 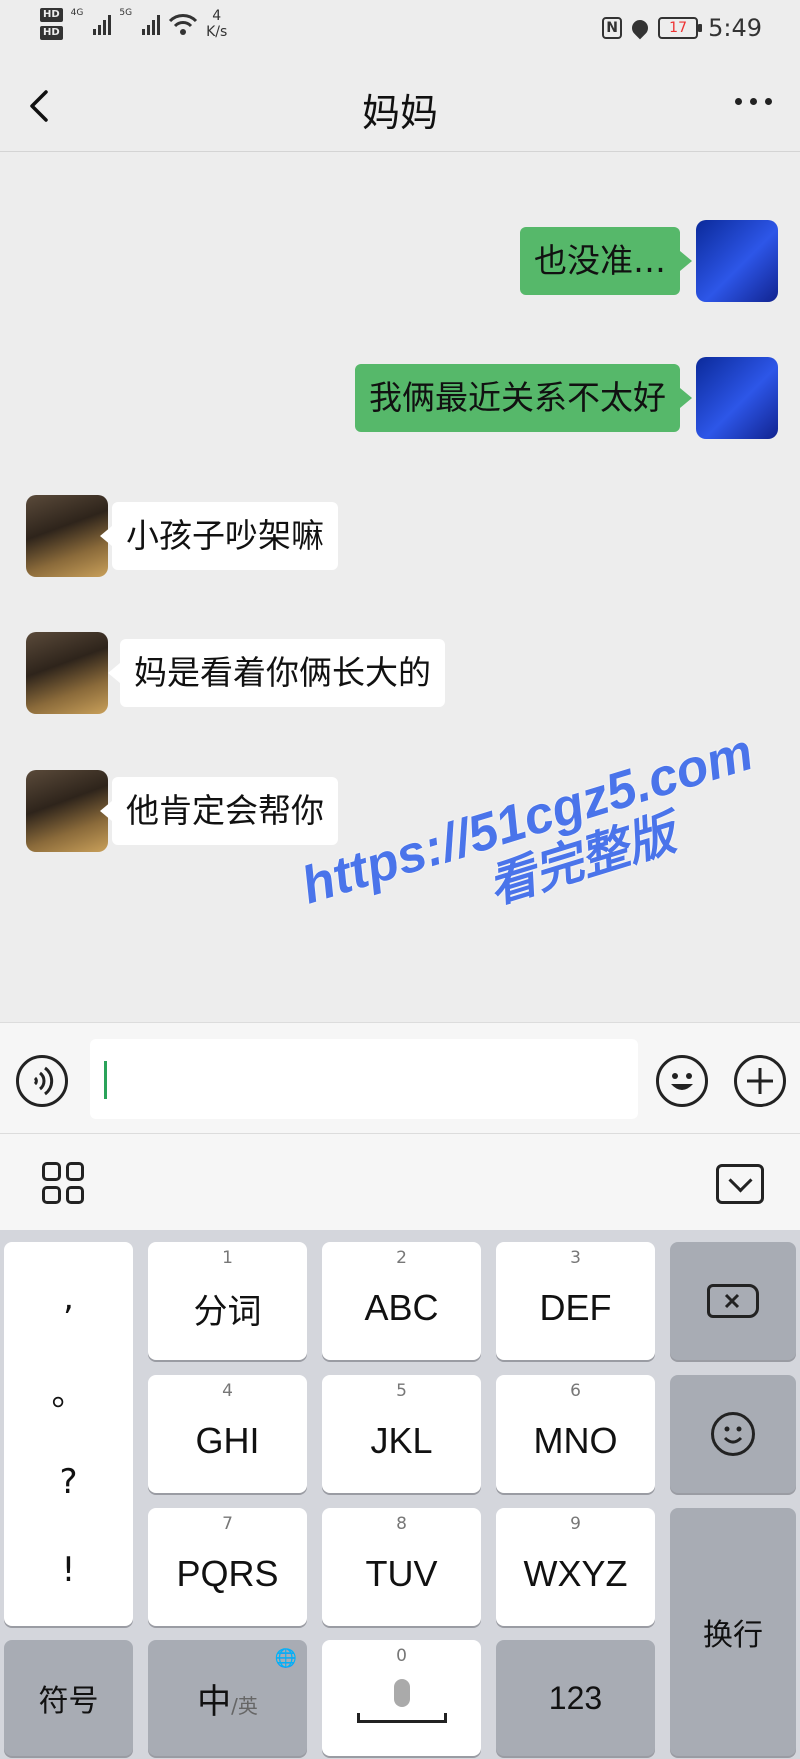 I want to click on space-key: 0, so click(x=401, y=1698).